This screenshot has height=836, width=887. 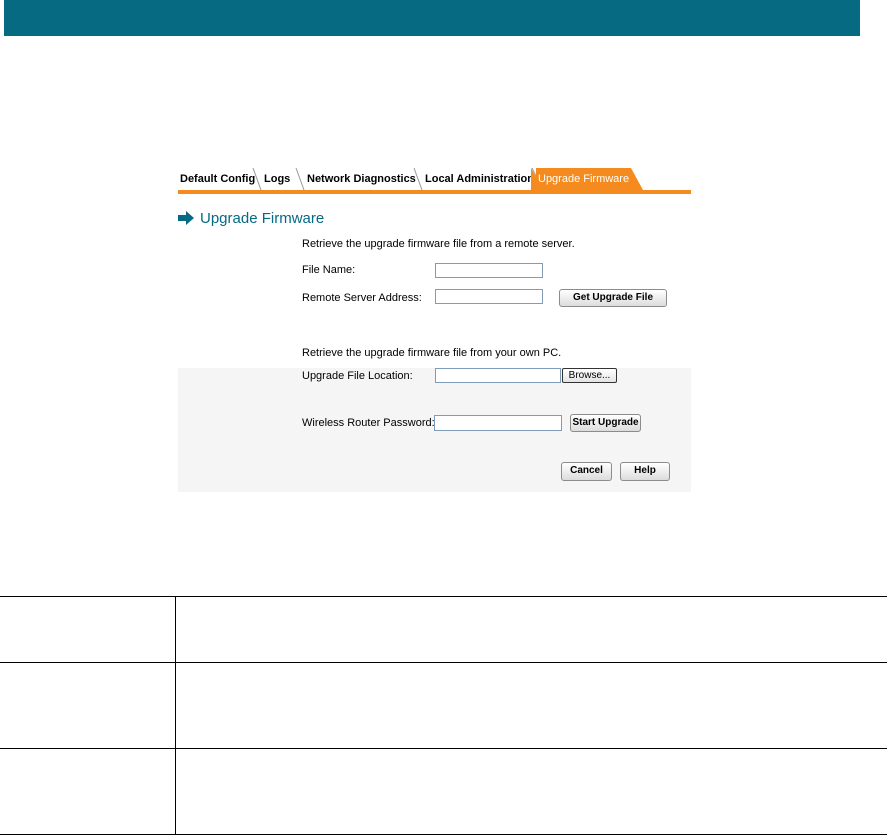 I want to click on tab-upgrade-firmware: Upgrade Firmware, so click(x=583, y=179).